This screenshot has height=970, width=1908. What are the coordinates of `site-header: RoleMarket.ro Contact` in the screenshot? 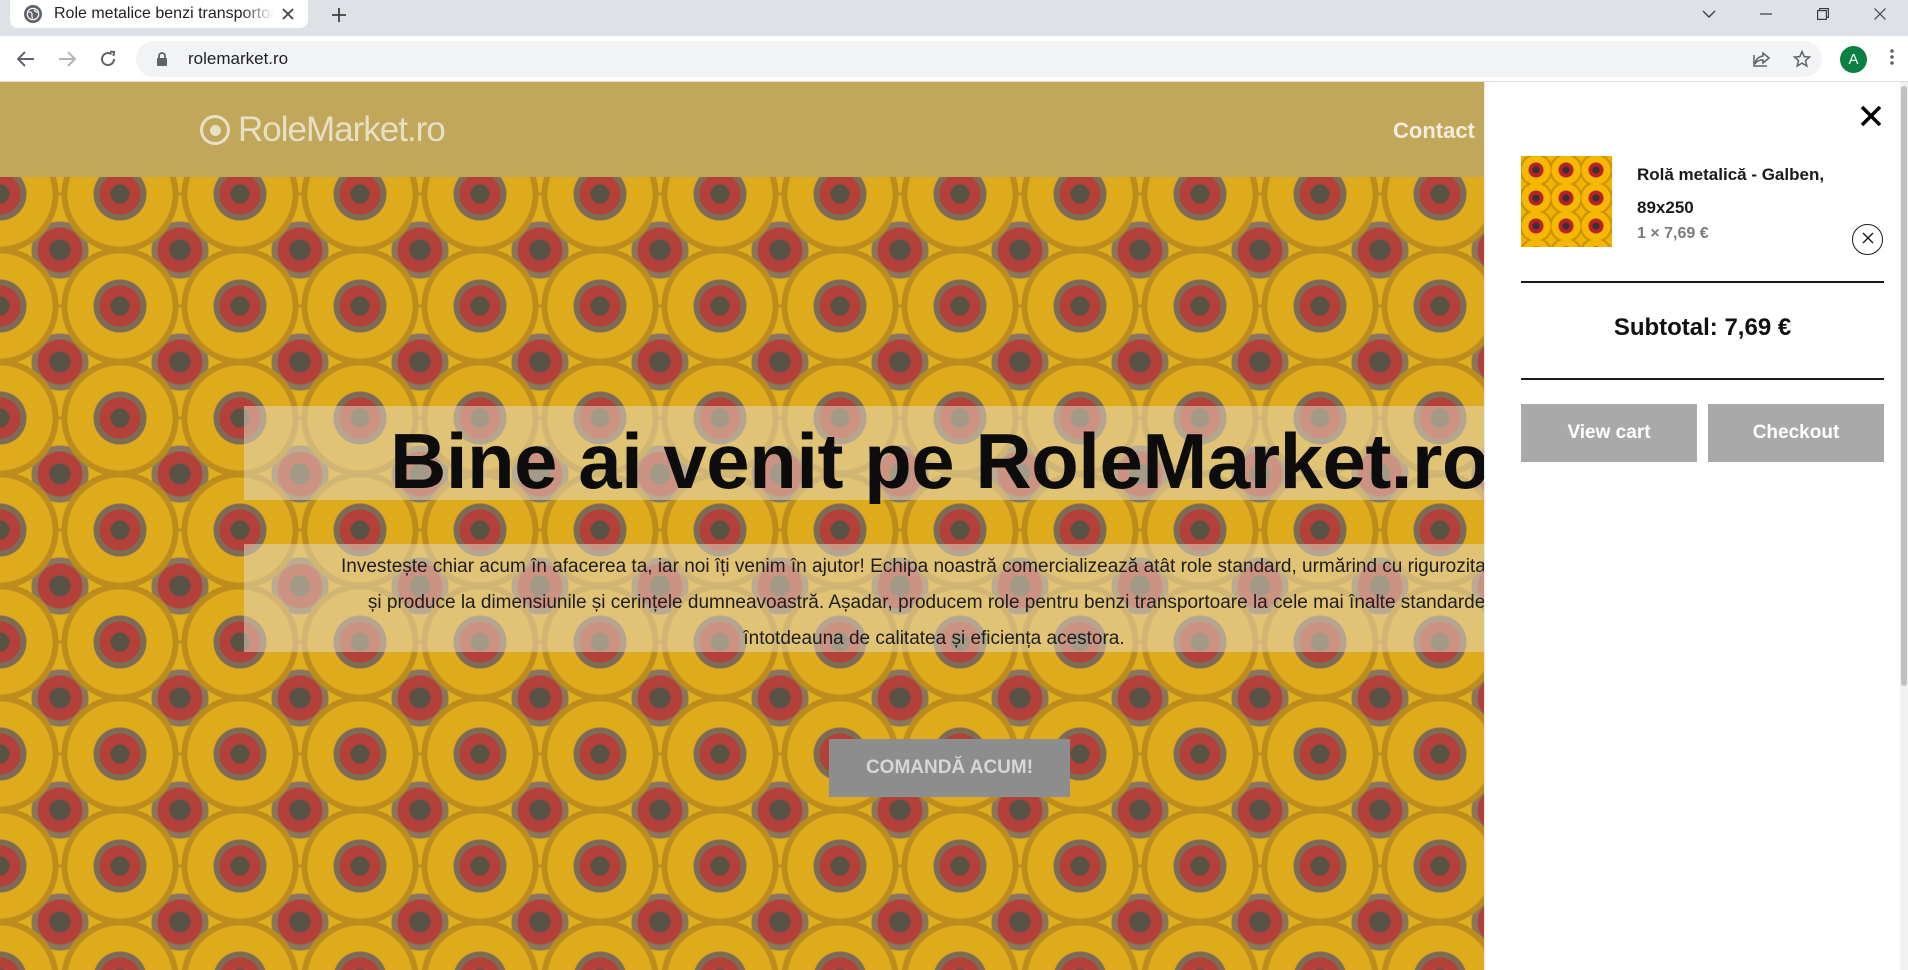 It's located at (742, 129).